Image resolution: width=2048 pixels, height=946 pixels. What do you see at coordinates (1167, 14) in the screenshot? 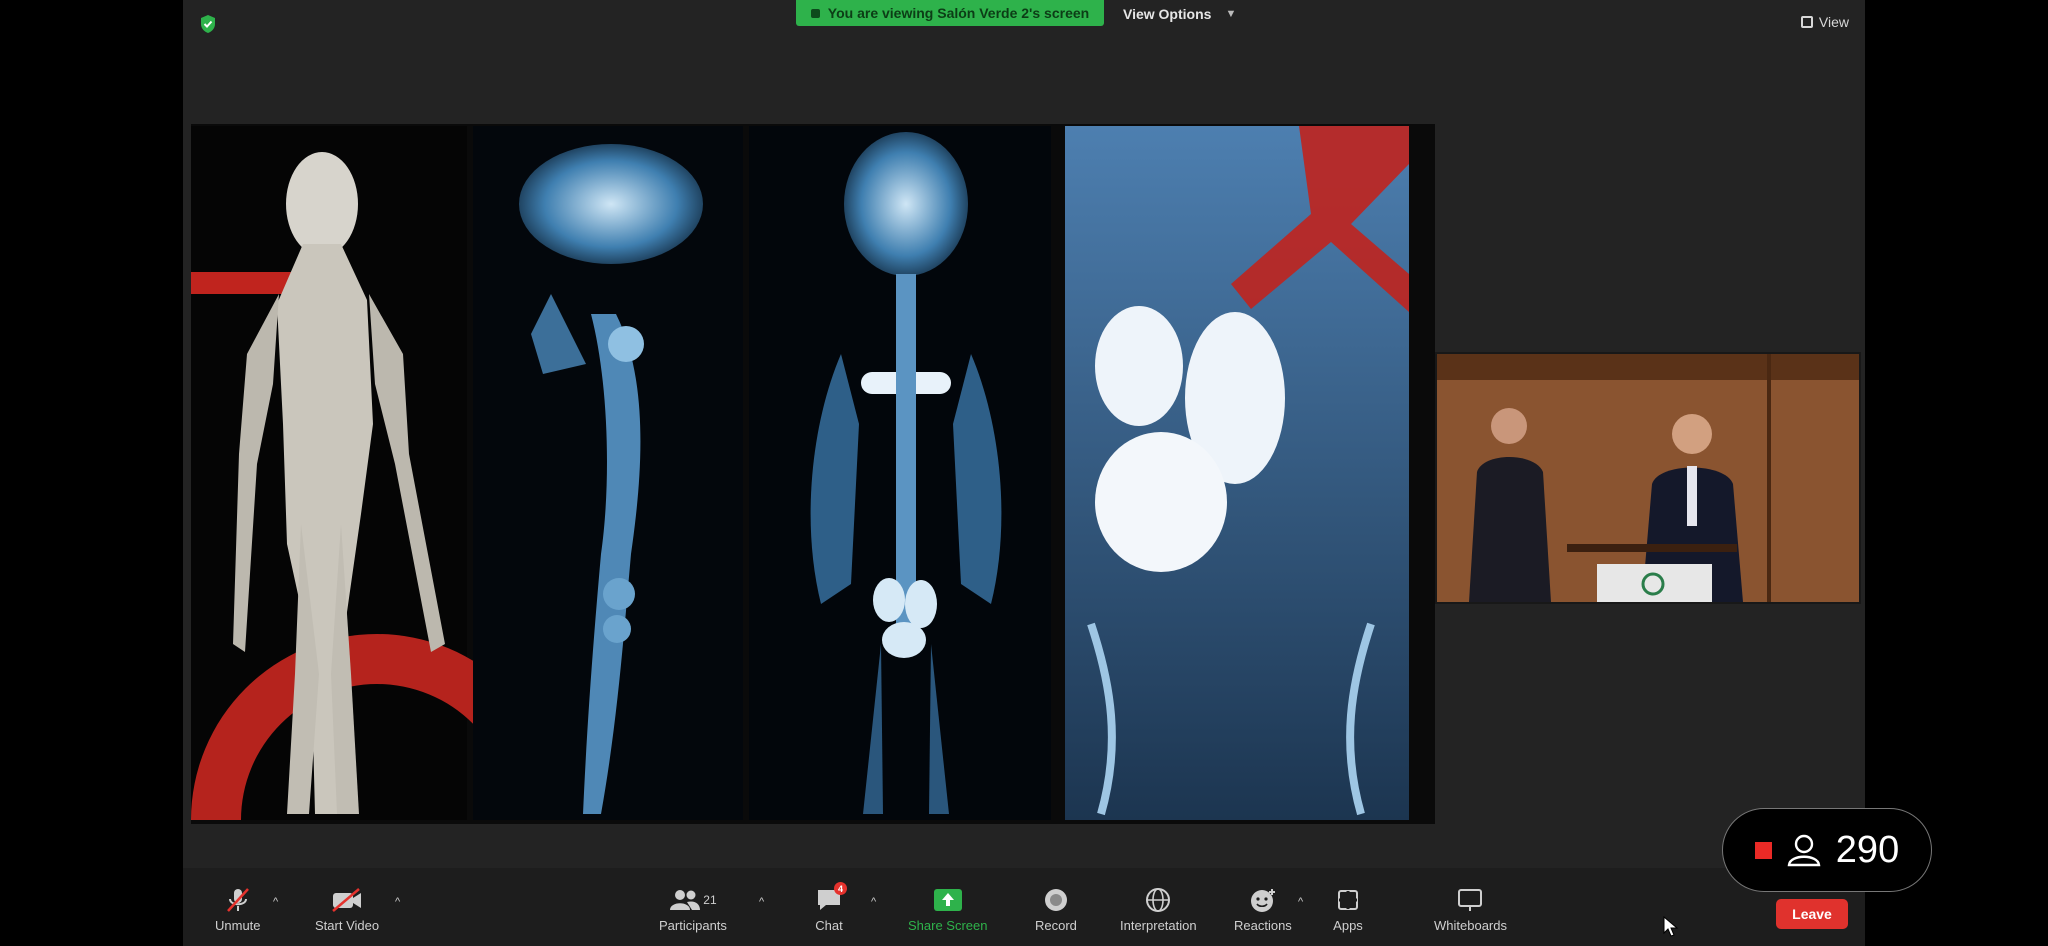
I see `view-options-label: View Options` at bounding box center [1167, 14].